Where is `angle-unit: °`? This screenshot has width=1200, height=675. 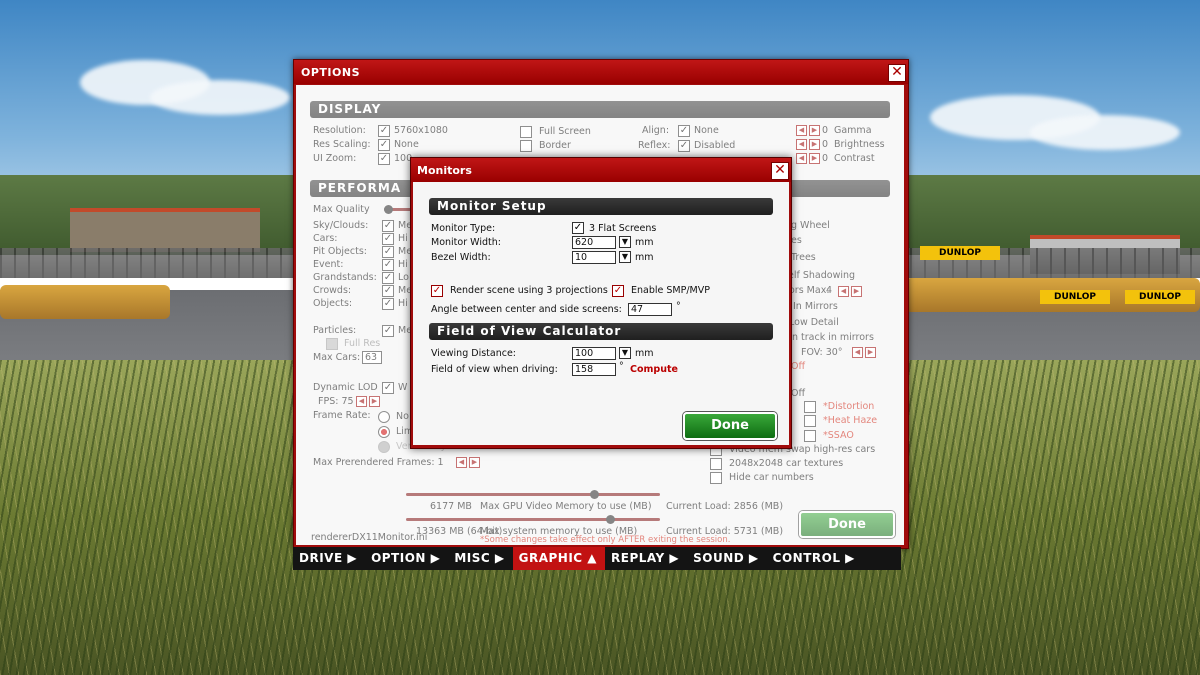 angle-unit: ° is located at coordinates (678, 306).